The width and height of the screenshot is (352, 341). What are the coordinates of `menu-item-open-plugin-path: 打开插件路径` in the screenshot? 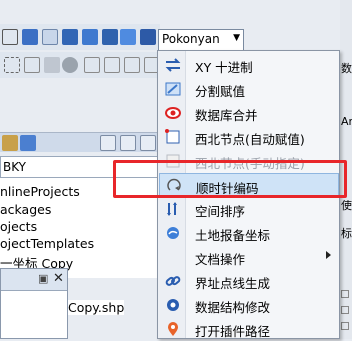 It's located at (249, 329).